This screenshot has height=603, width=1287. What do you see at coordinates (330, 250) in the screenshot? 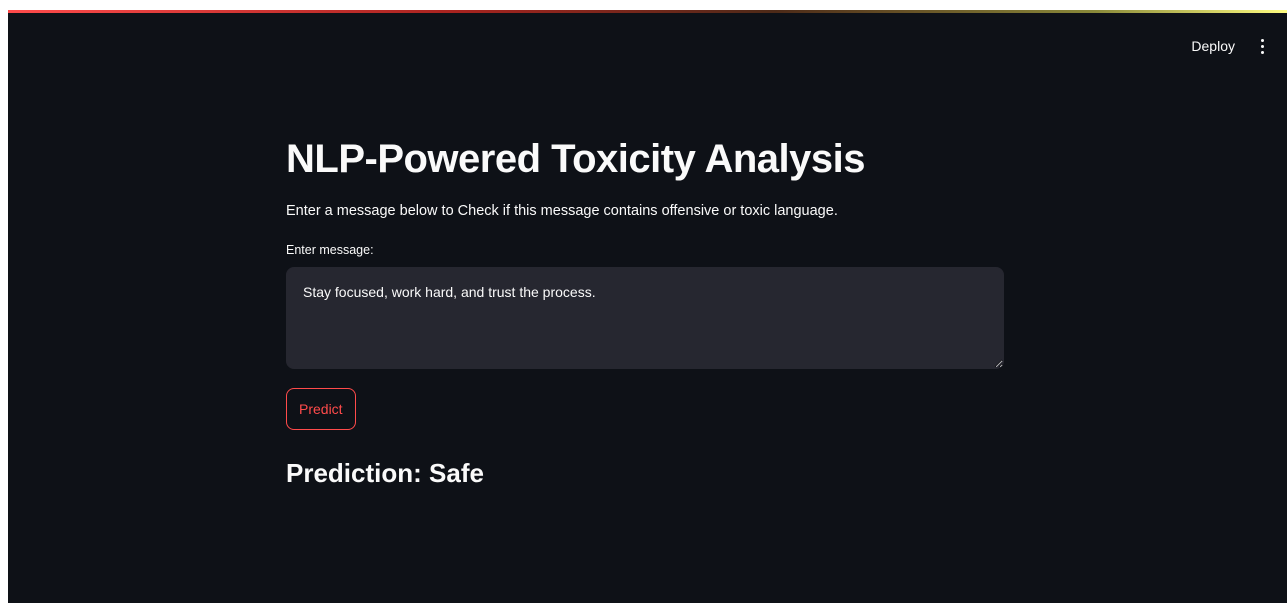
I see `message-input-label: Enter message:` at bounding box center [330, 250].